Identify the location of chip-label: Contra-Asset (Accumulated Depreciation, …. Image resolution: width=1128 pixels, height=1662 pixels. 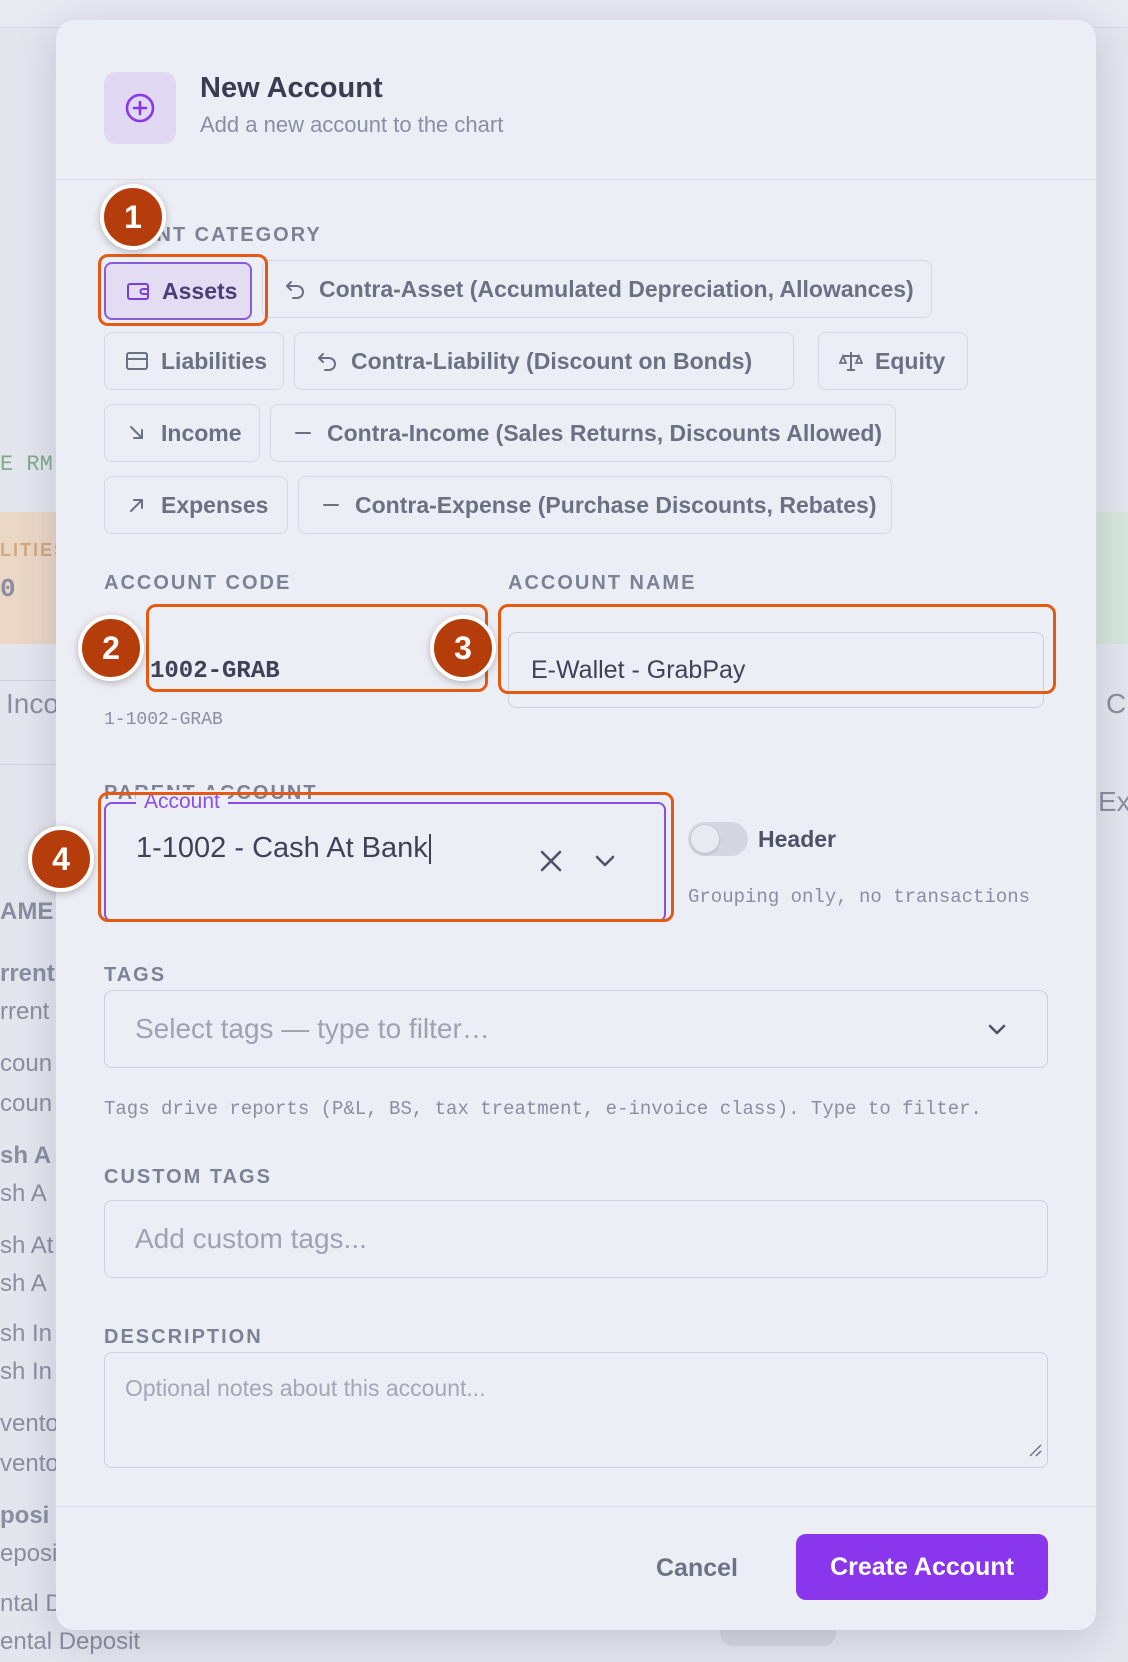
(616, 288).